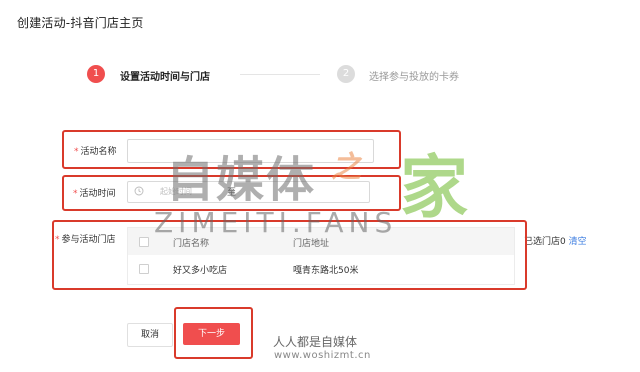 The image size is (640, 372). Describe the element at coordinates (150, 335) in the screenshot. I see `cancel-button: 取消` at that location.